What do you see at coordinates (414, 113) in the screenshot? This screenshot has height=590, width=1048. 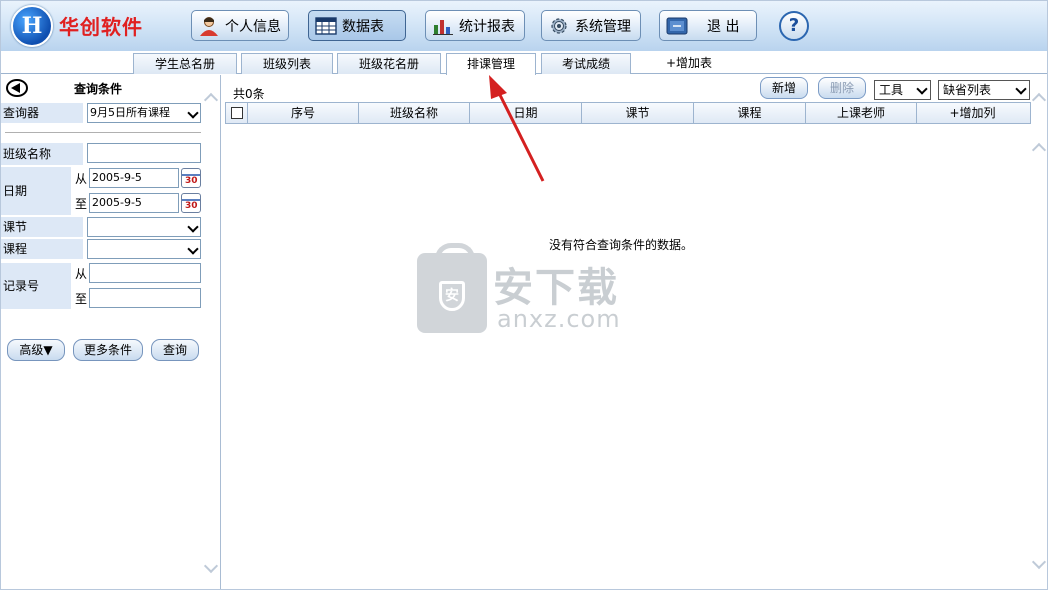 I see `col-class-name: 班级名称` at bounding box center [414, 113].